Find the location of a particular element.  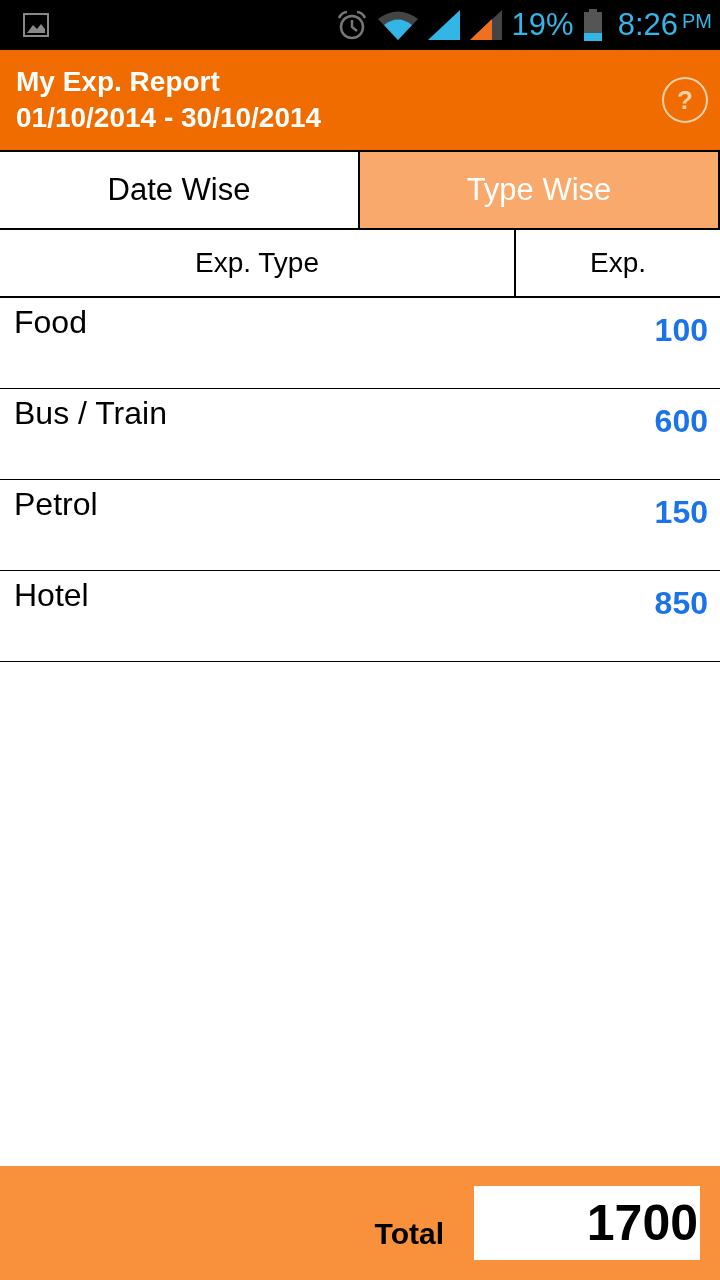

clock-time: 8:26 is located at coordinates (647, 25).